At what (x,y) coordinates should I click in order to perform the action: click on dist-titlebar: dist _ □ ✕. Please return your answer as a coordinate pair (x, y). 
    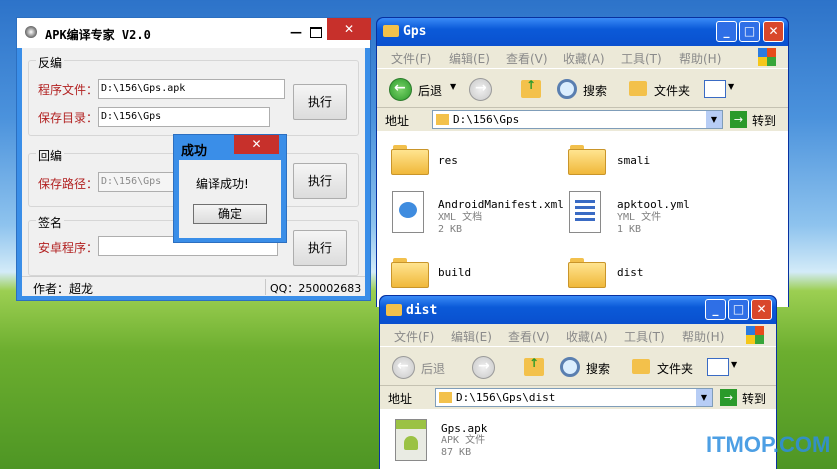
    Looking at the image, I should click on (578, 310).